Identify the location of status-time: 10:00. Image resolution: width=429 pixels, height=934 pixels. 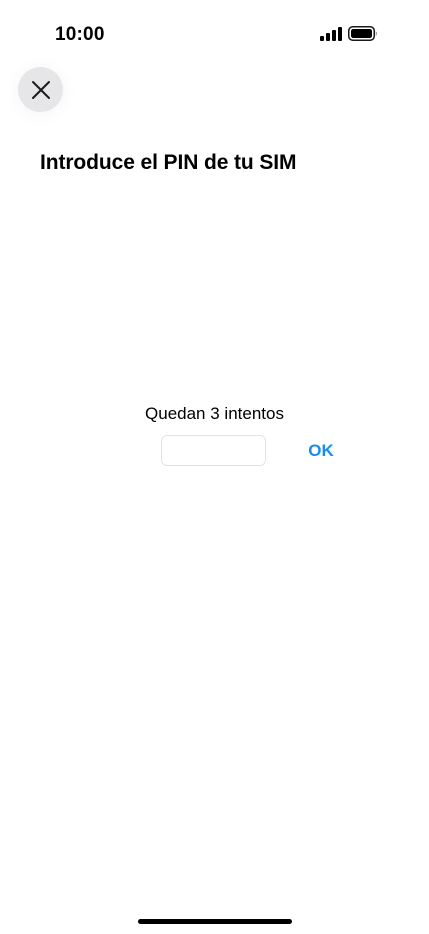
(80, 34).